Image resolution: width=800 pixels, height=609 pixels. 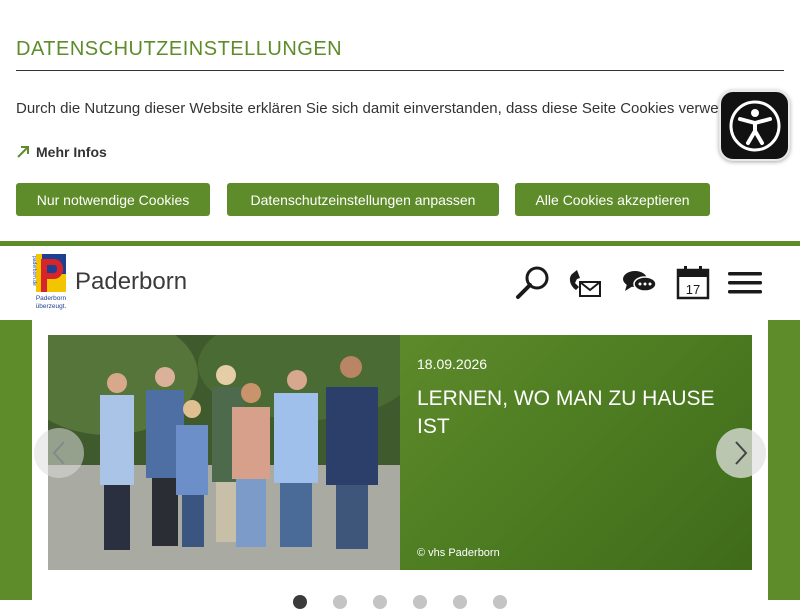 I want to click on calendar-day: 17, so click(x=693, y=289).